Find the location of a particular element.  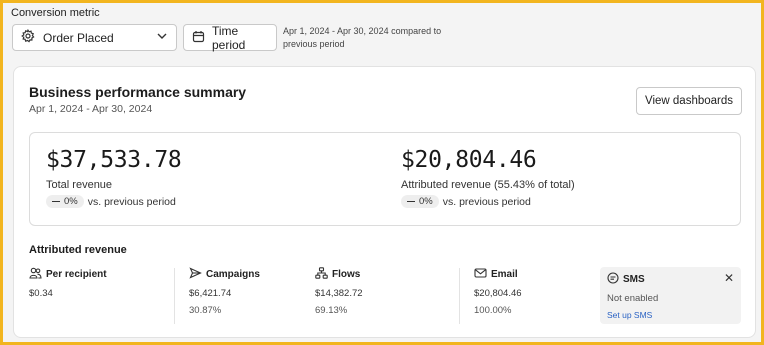

attributed-revenue-label: Attributed revenue (55.43% of total) is located at coordinates (488, 185).